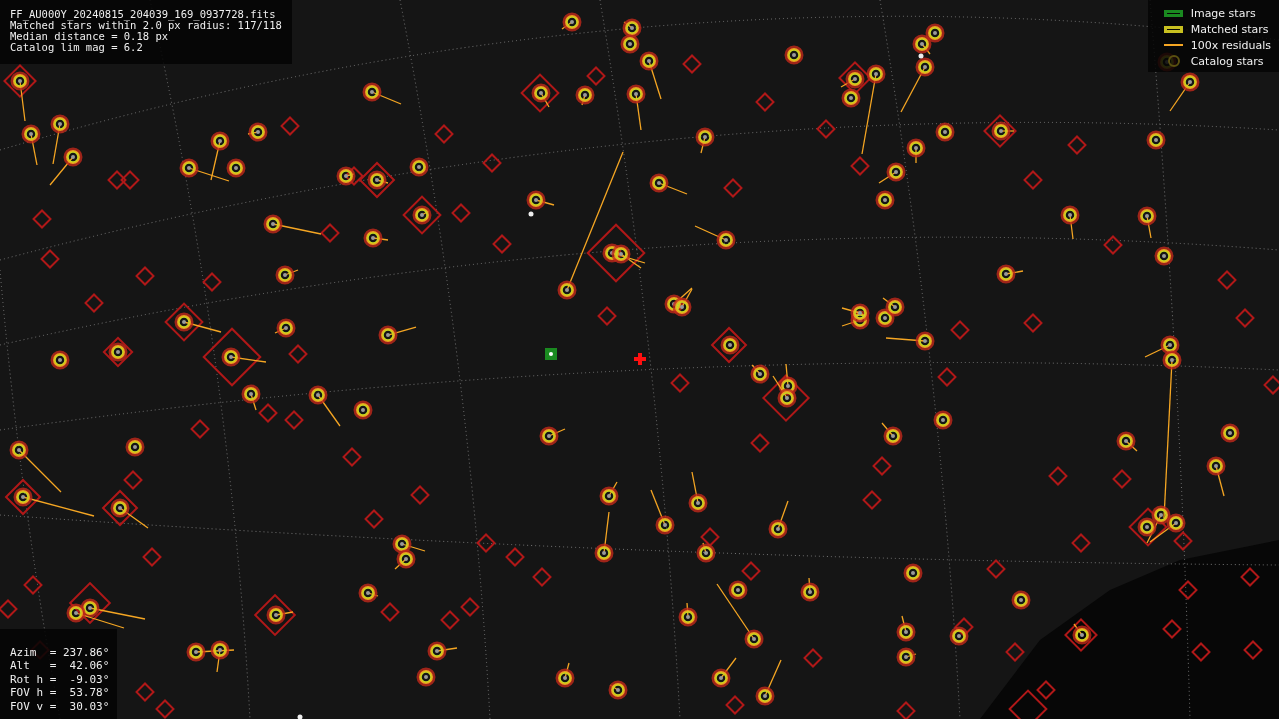 Image resolution: width=1279 pixels, height=719 pixels. What do you see at coordinates (1173, 45) in the screenshot?
I see `line-icon` at bounding box center [1173, 45].